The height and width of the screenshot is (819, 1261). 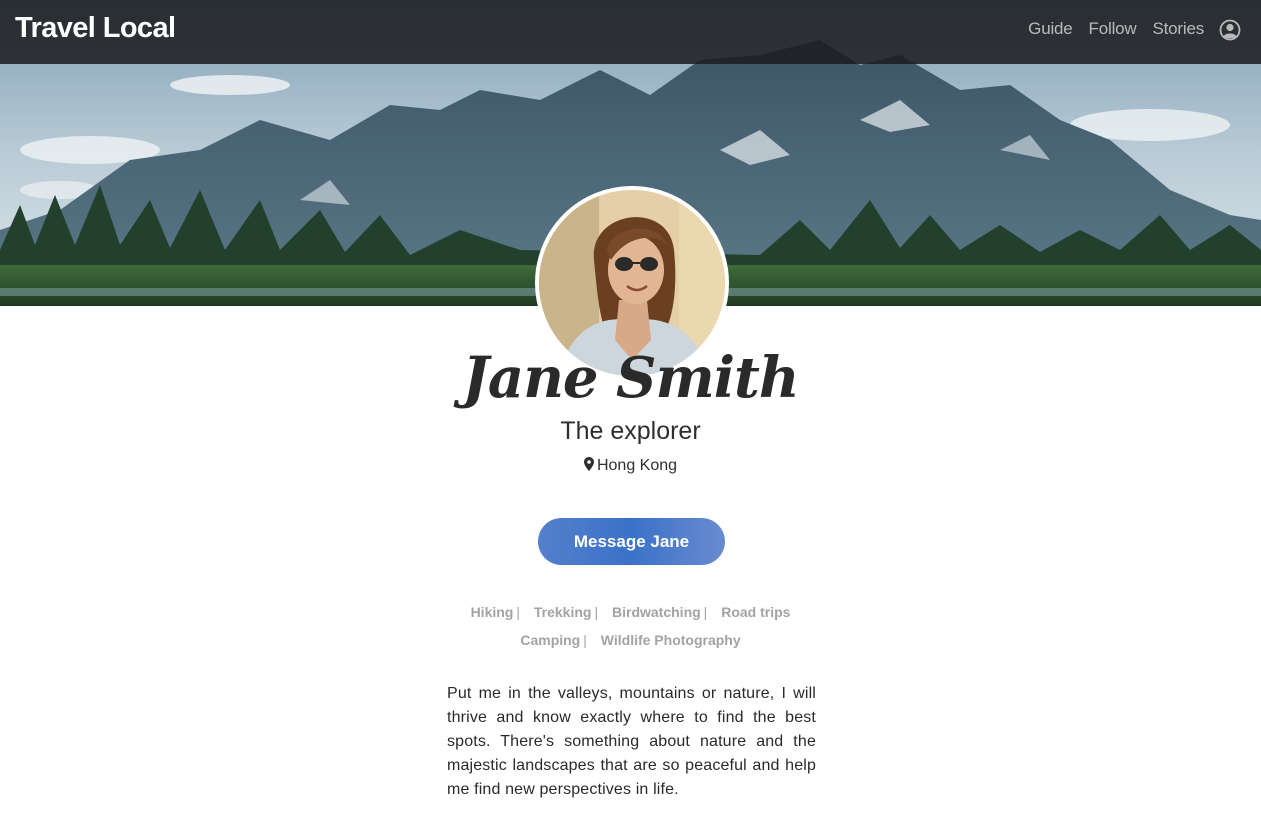 What do you see at coordinates (637, 465) in the screenshot?
I see `location-text: Hong Kong` at bounding box center [637, 465].